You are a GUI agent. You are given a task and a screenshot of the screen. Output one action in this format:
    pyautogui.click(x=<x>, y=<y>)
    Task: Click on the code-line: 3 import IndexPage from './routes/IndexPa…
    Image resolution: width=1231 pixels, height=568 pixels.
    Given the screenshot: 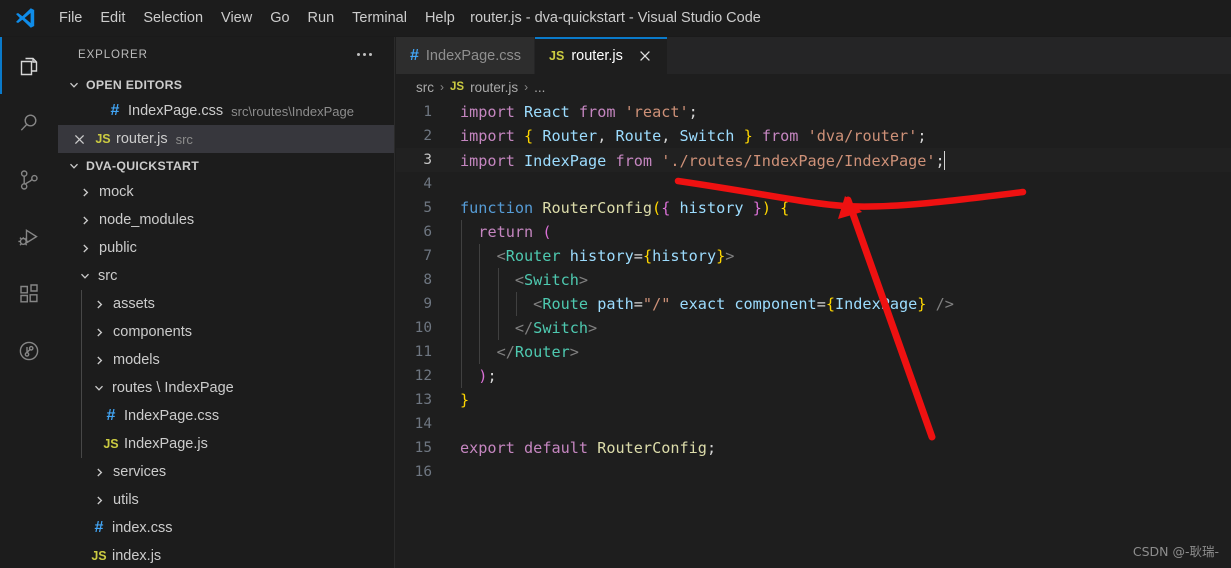 What is the action you would take?
    pyautogui.click(x=813, y=160)
    